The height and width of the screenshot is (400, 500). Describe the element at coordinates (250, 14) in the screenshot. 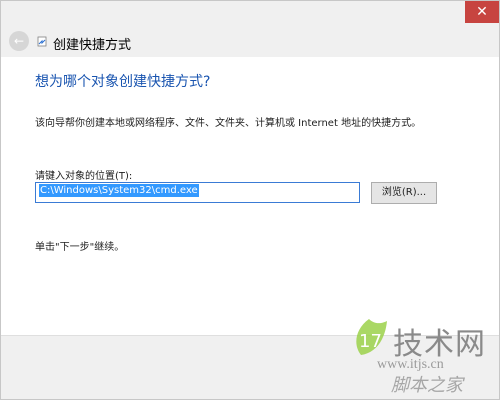

I see `title-bar: ✕` at that location.